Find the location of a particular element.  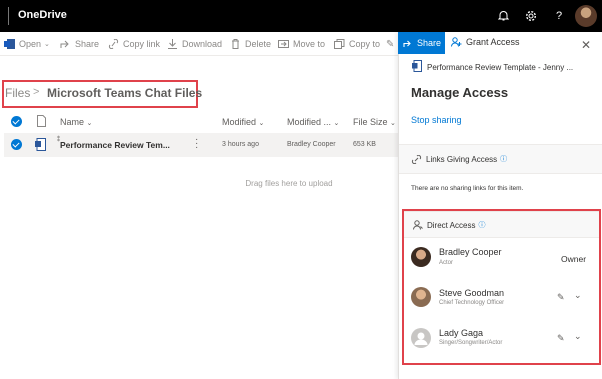

download-button: Download is located at coordinates (194, 44).